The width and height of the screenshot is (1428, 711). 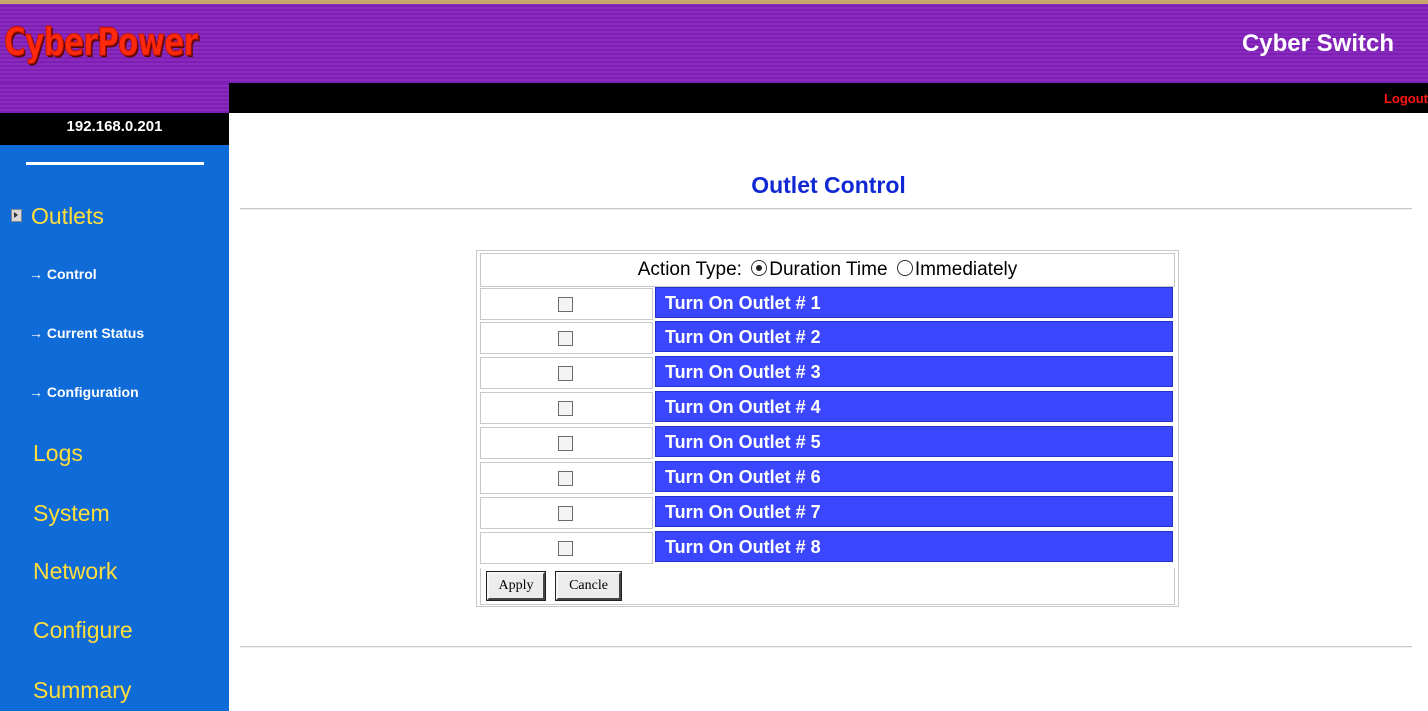 What do you see at coordinates (63, 274) in the screenshot?
I see `sidebar-item-control: → Control` at bounding box center [63, 274].